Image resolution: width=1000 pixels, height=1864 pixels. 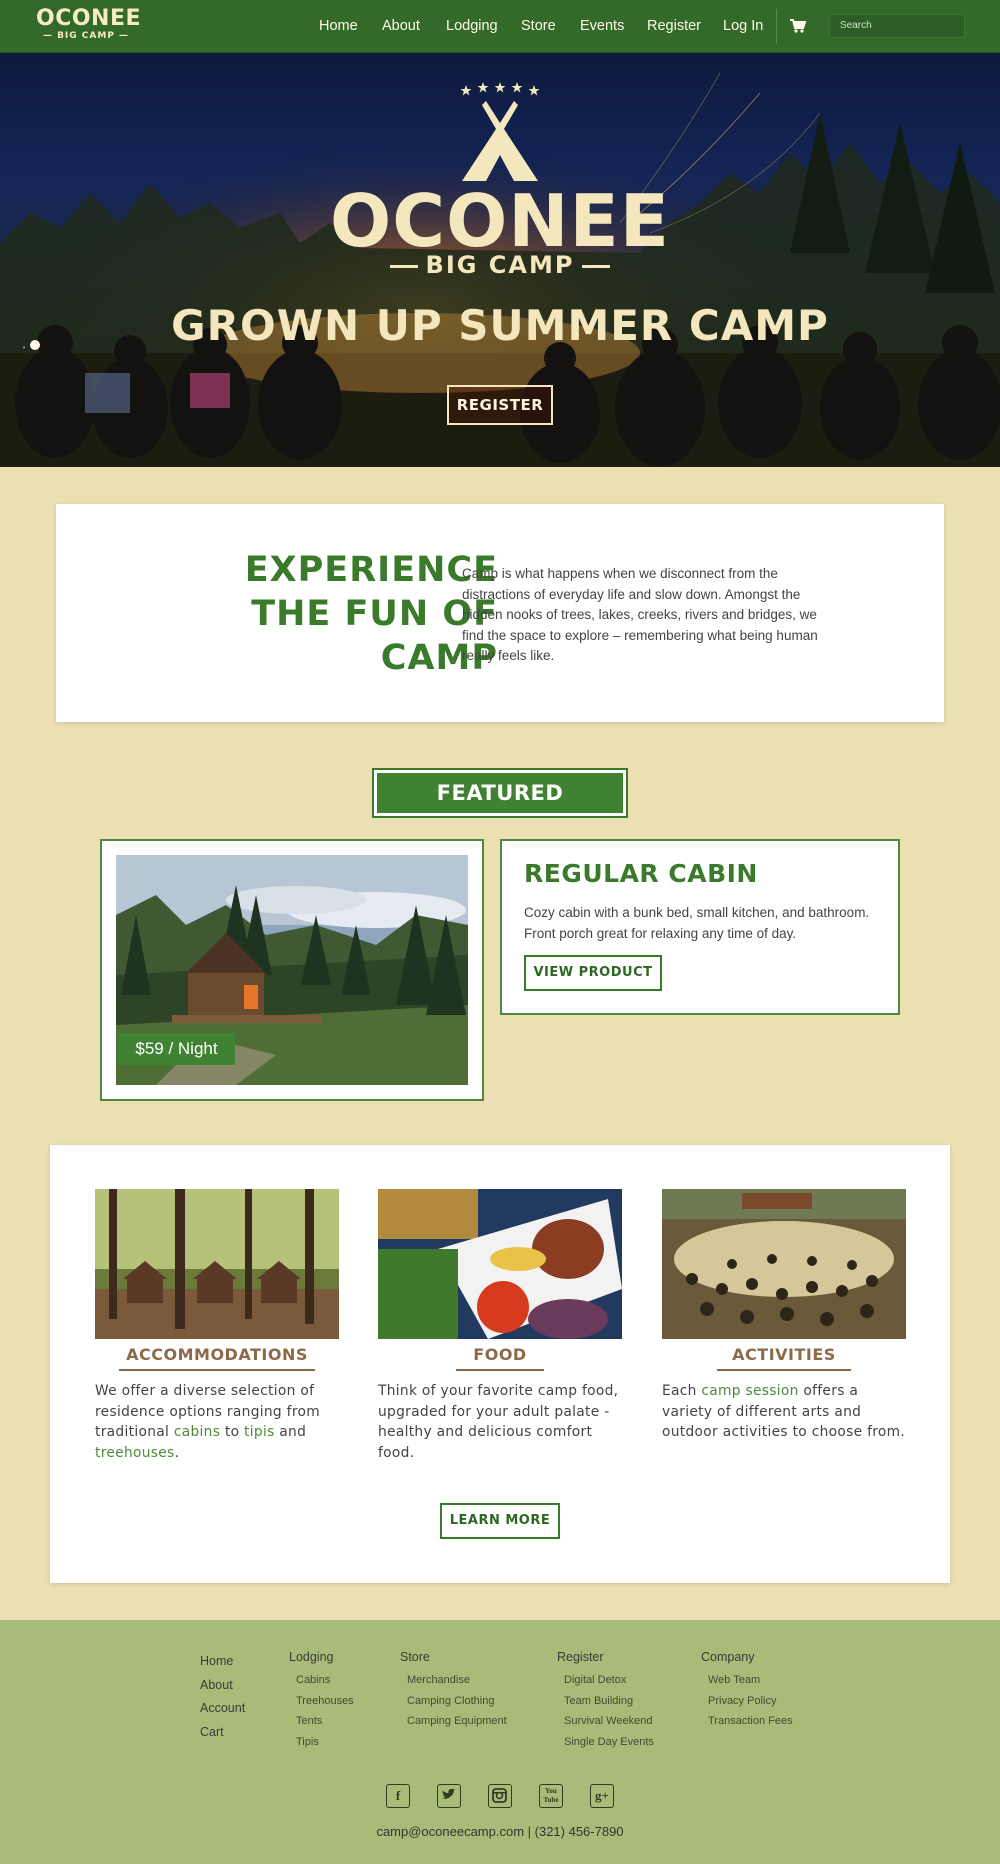 I want to click on footer-company-head: Company, so click(x=747, y=1657).